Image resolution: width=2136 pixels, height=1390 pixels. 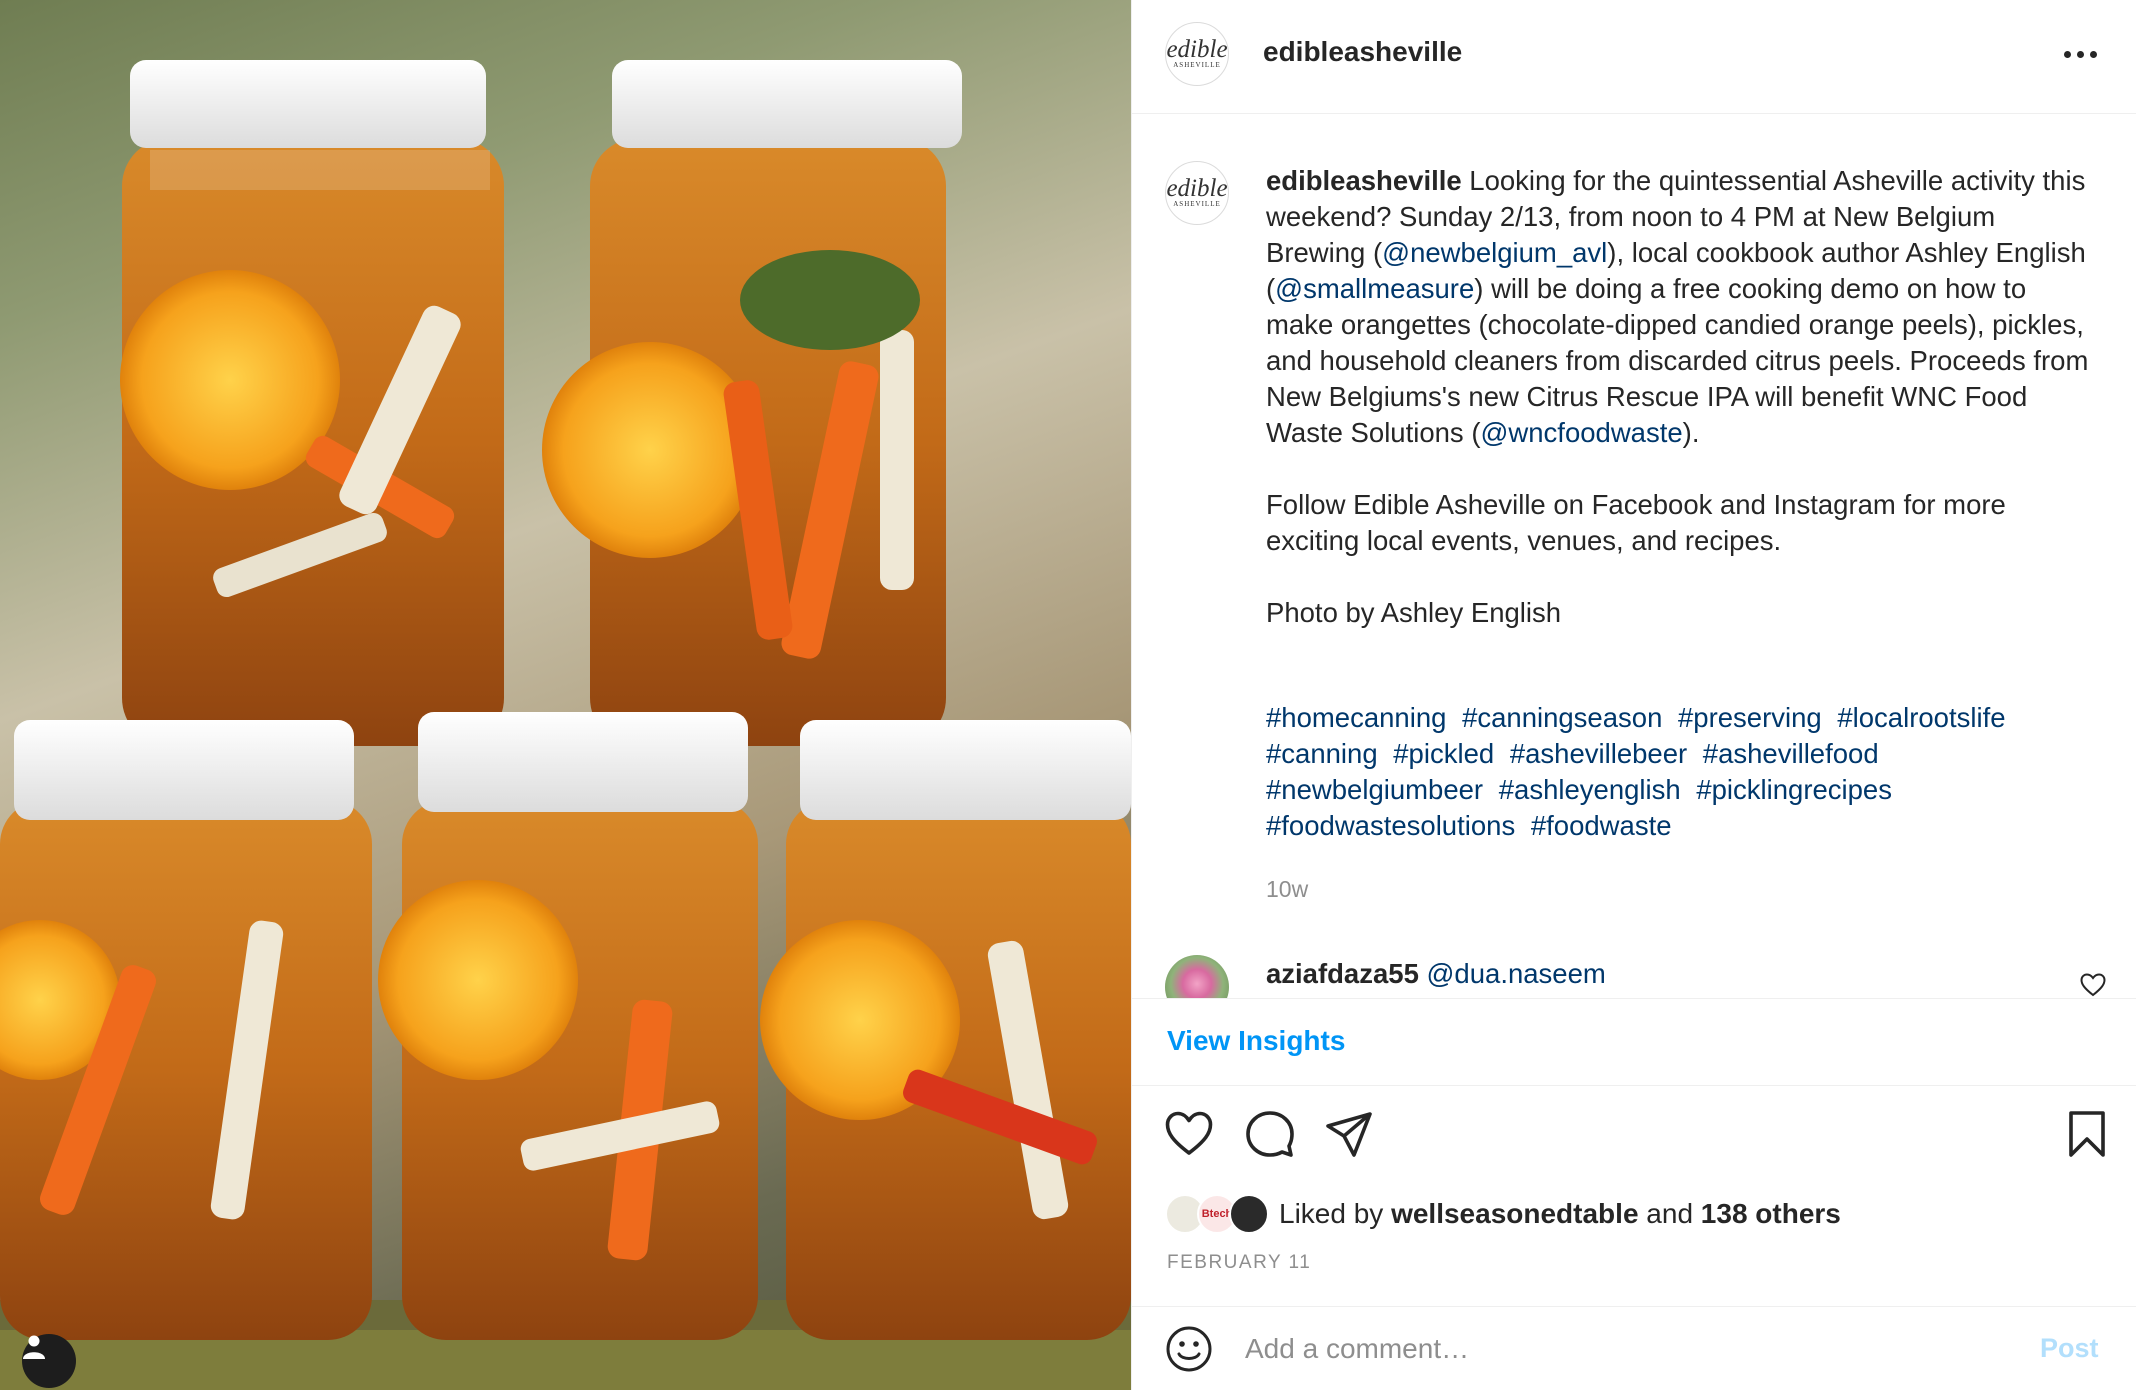 What do you see at coordinates (1322, 753) in the screenshot?
I see `hashtag-link: #canning` at bounding box center [1322, 753].